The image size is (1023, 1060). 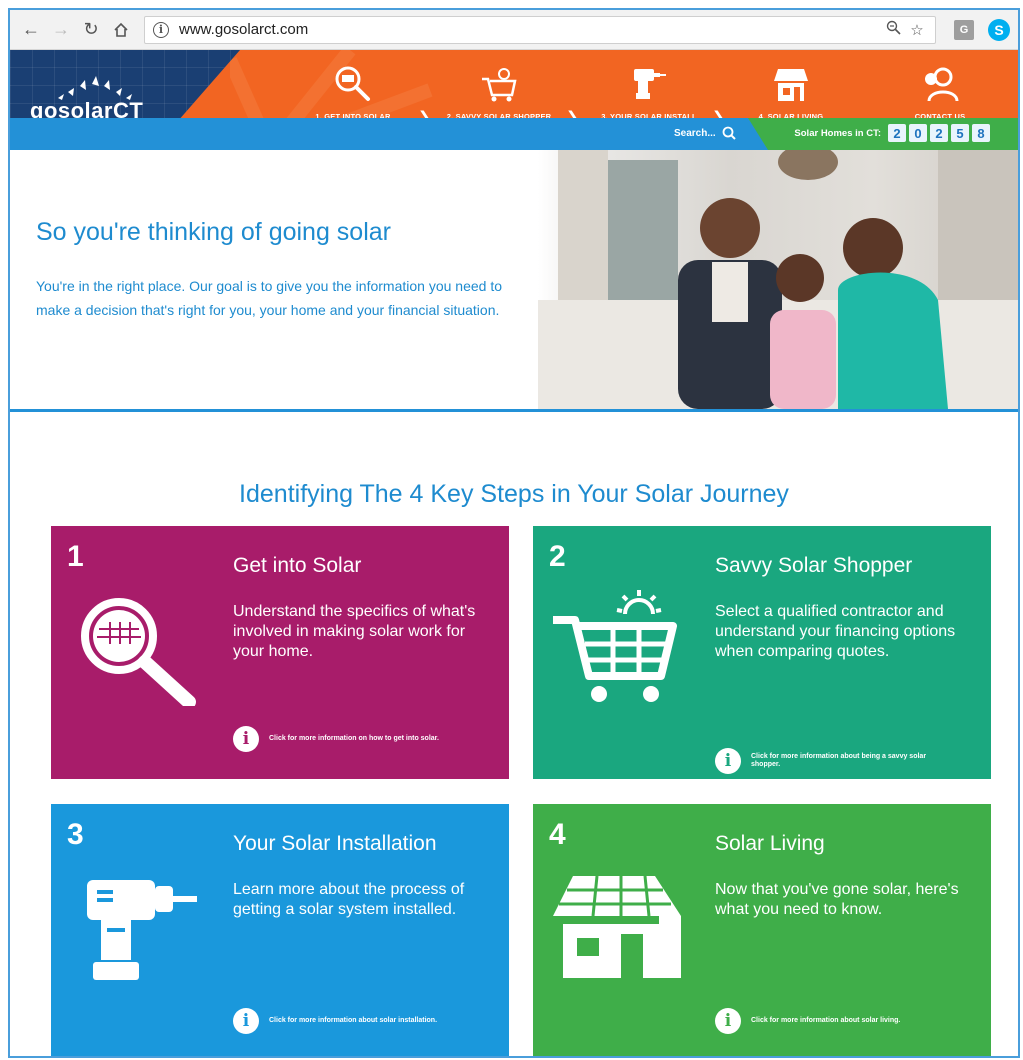 What do you see at coordinates (942, 84) in the screenshot?
I see `contact-person-icon` at bounding box center [942, 84].